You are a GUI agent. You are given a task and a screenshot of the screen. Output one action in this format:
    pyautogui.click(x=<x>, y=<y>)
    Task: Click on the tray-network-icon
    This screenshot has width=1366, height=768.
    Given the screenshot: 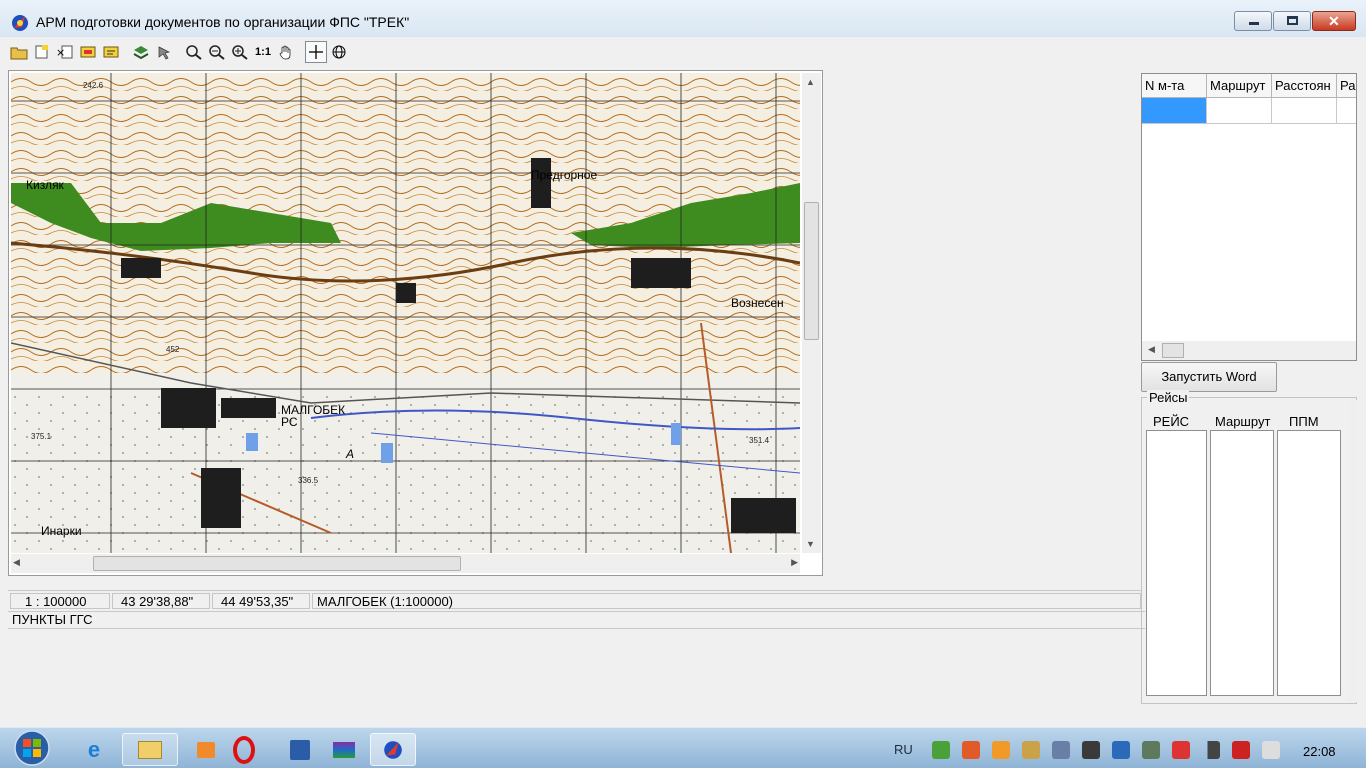 What is the action you would take?
    pyautogui.click(x=1061, y=750)
    